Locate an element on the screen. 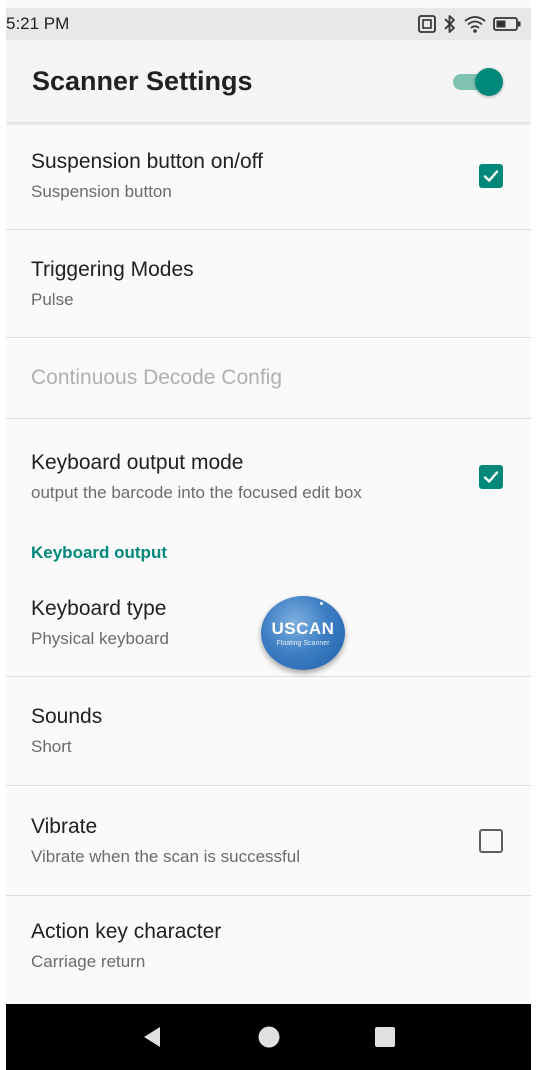  keyboard-output-mode-checkbox is located at coordinates (491, 477).